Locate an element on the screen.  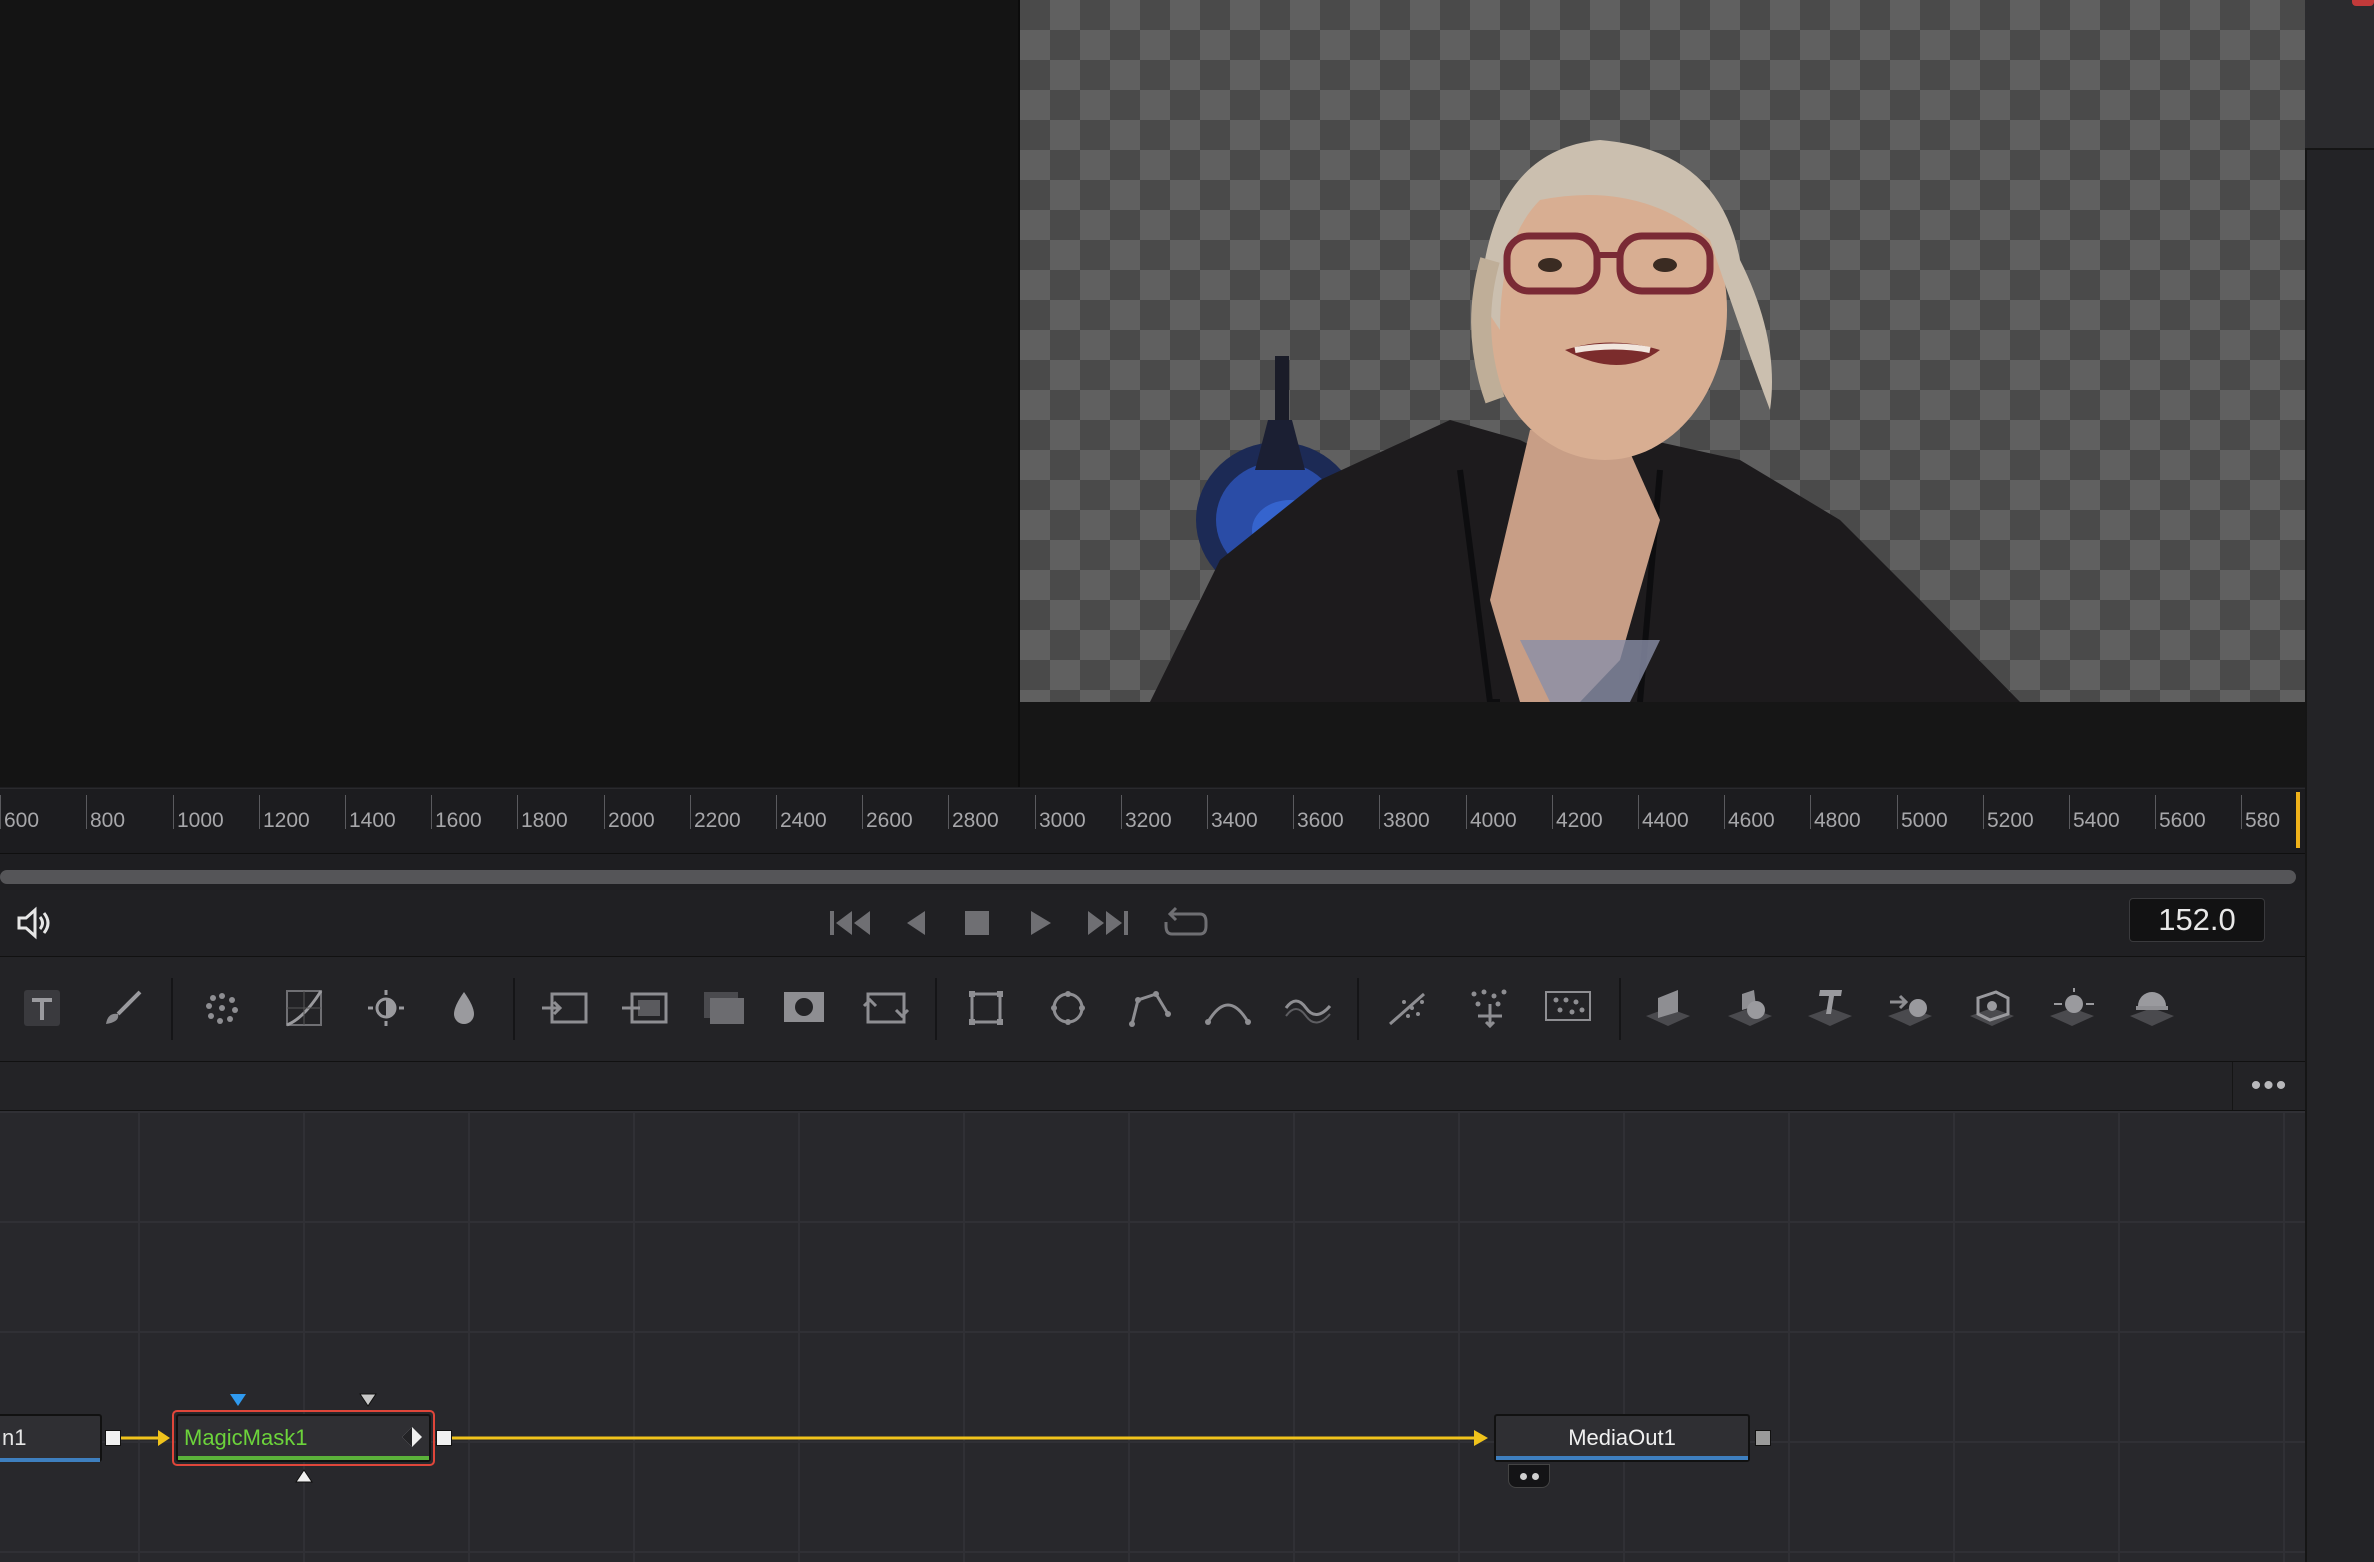
ruler-tick-label: 4000 is located at coordinates (1493, 820).